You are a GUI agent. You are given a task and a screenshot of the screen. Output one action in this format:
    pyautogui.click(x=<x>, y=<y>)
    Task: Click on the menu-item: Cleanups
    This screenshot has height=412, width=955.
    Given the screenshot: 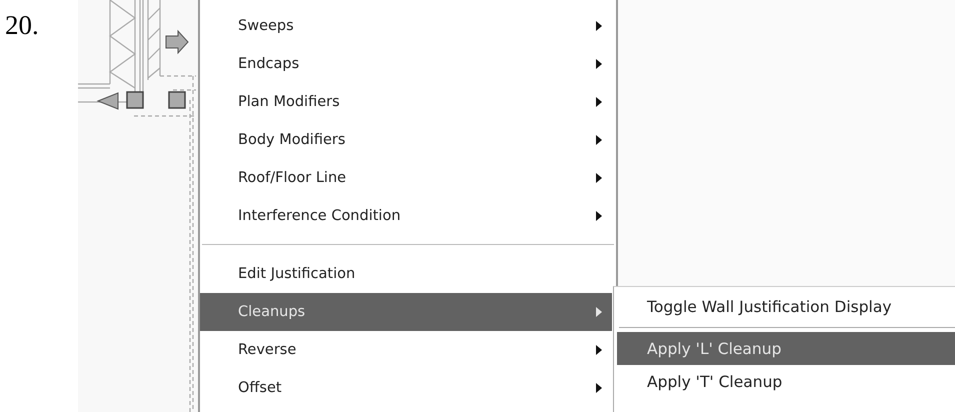 What is the action you would take?
    pyautogui.click(x=406, y=312)
    